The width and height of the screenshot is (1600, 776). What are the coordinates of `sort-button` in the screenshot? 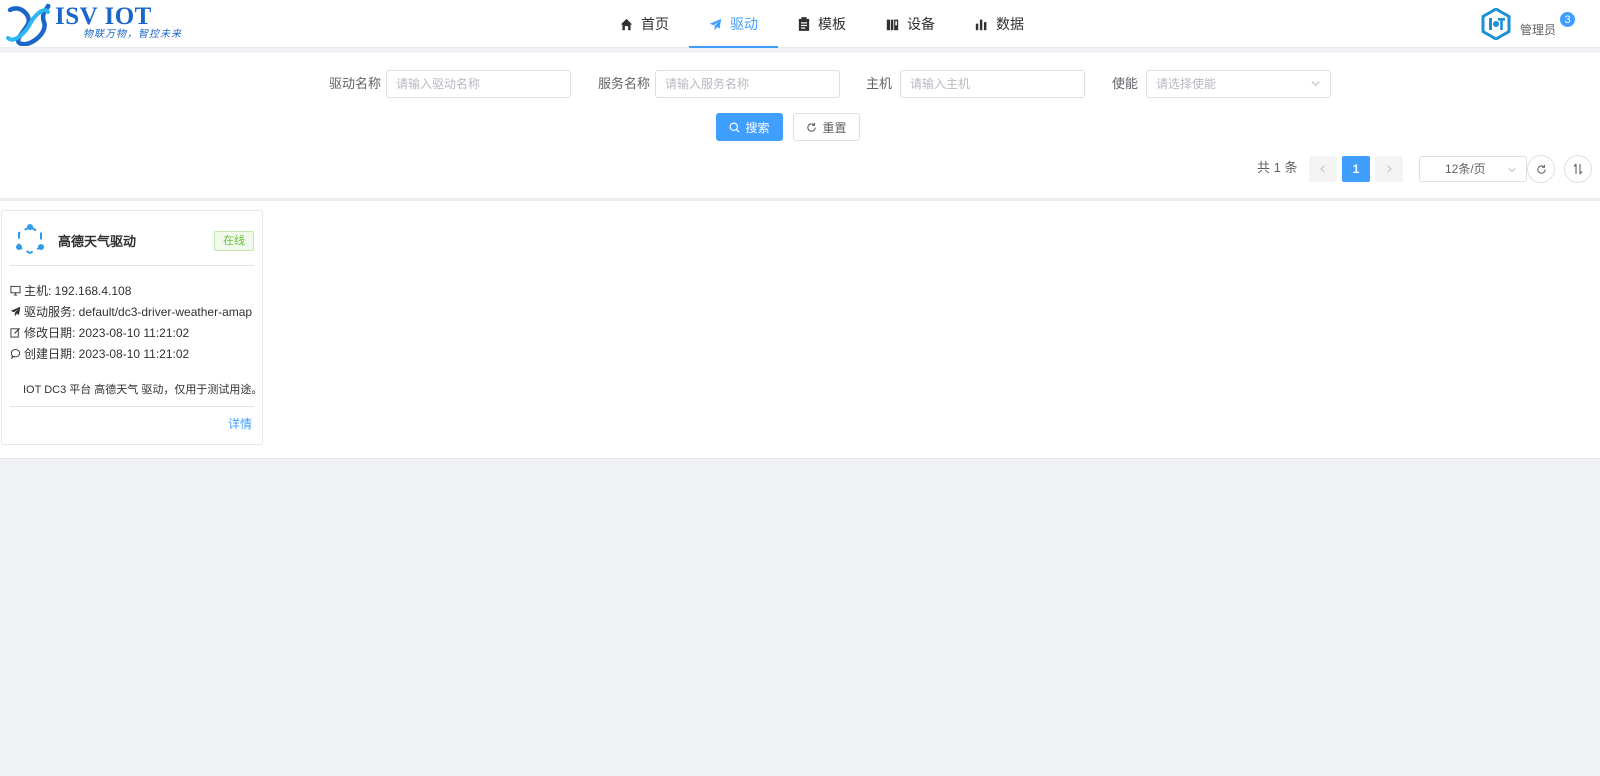 It's located at (1578, 169).